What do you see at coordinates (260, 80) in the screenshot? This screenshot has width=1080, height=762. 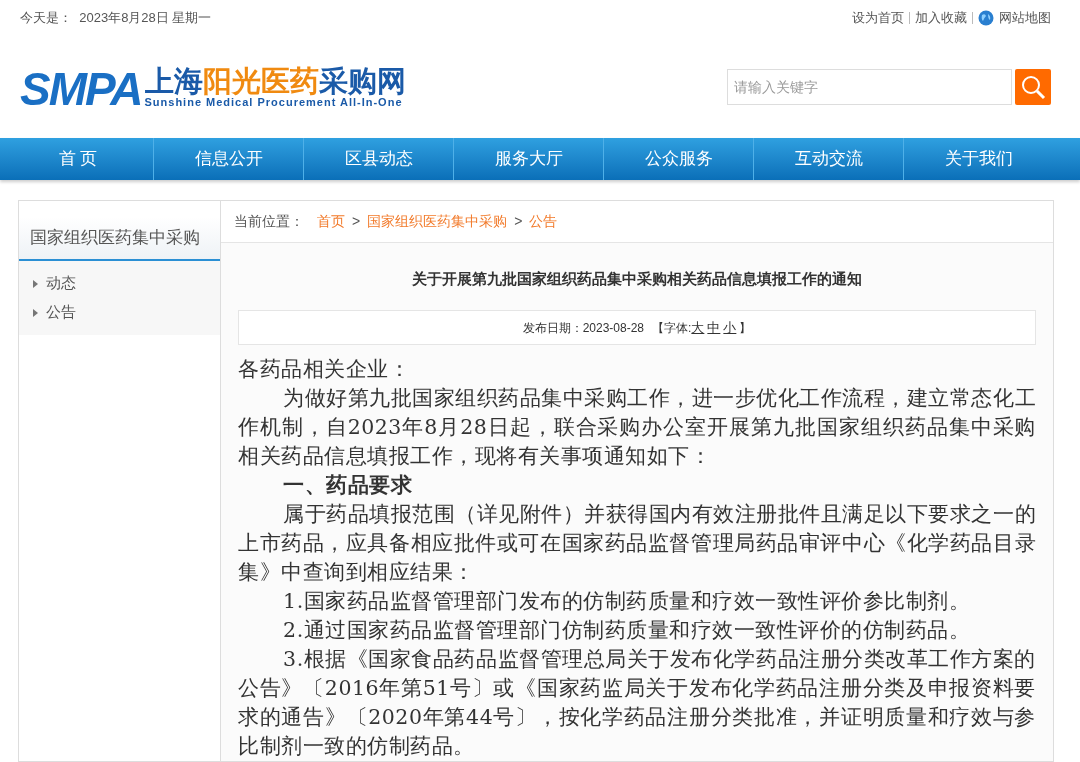 I see `logo-text: 阳光医药` at bounding box center [260, 80].